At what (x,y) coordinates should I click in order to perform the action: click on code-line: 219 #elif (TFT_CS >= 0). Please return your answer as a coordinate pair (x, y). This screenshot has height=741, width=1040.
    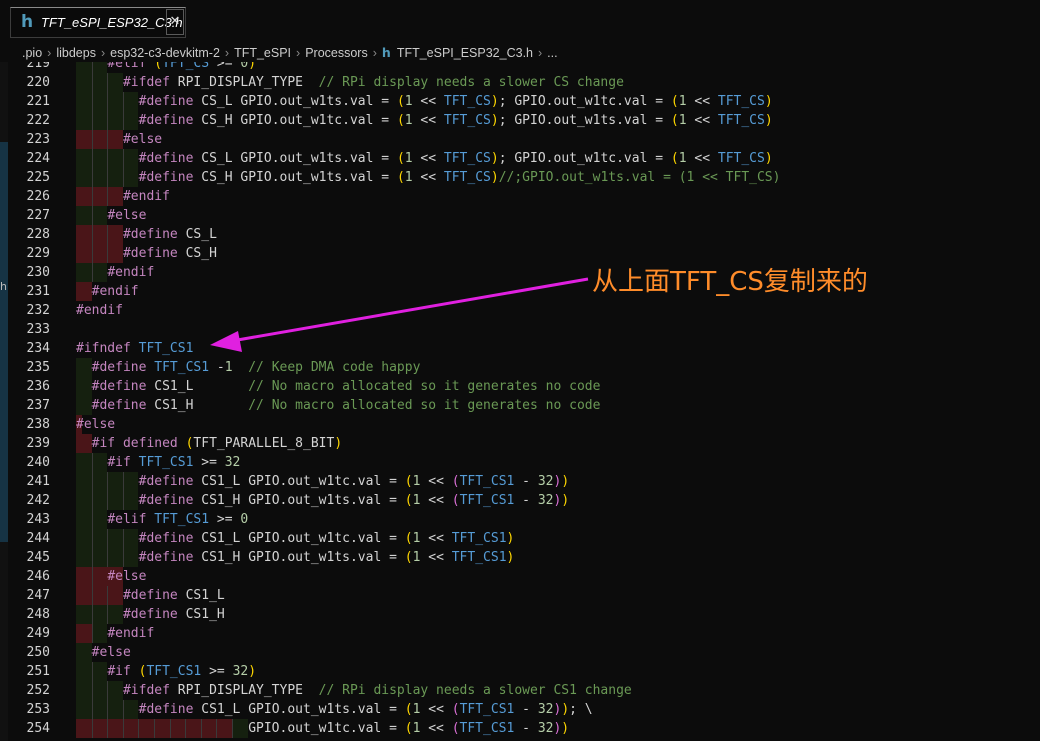
    Looking at the image, I should click on (524, 67).